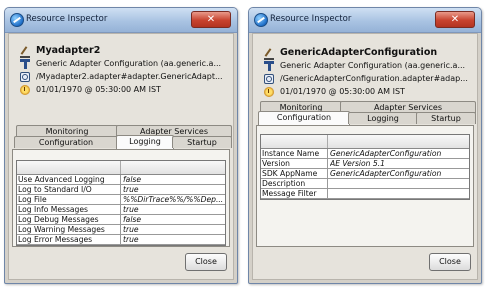 The height and width of the screenshot is (288, 485). I want to click on table-row: Version AE Version 5.1, so click(365, 164).